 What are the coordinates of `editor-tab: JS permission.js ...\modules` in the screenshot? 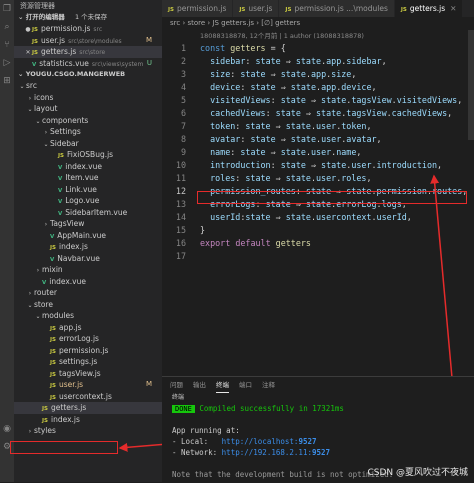 It's located at (337, 8).